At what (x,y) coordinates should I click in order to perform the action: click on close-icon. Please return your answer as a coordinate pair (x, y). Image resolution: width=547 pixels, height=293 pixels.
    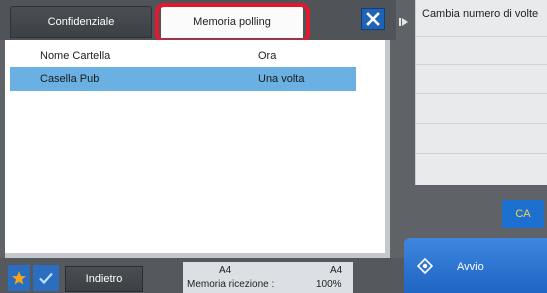
    Looking at the image, I should click on (373, 19).